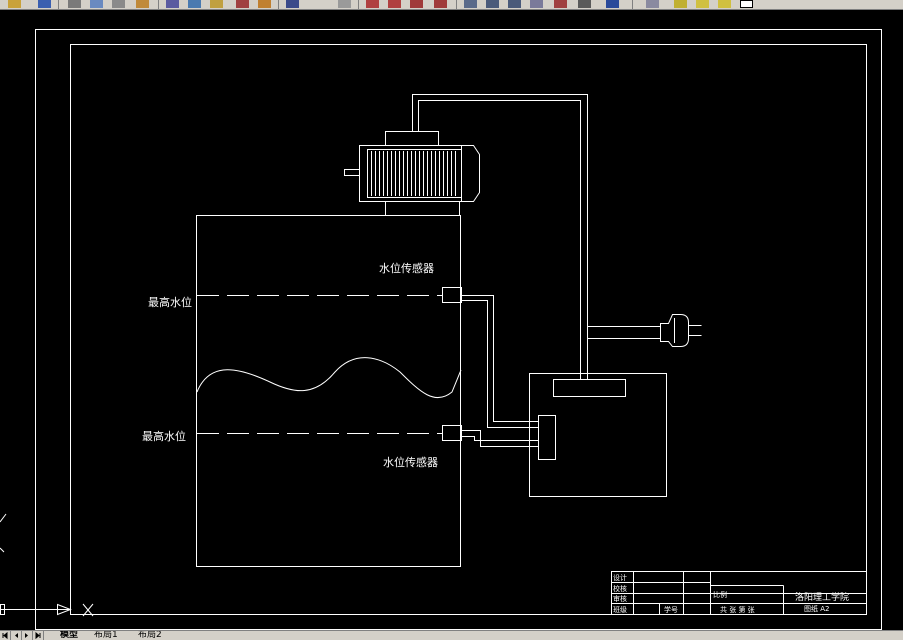  What do you see at coordinates (620, 598) in the screenshot?
I see `title-block-review: 审核` at bounding box center [620, 598].